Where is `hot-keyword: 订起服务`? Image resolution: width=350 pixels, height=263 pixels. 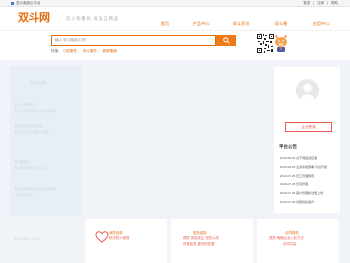
hot-keyword: 订起服务 is located at coordinates (70, 51).